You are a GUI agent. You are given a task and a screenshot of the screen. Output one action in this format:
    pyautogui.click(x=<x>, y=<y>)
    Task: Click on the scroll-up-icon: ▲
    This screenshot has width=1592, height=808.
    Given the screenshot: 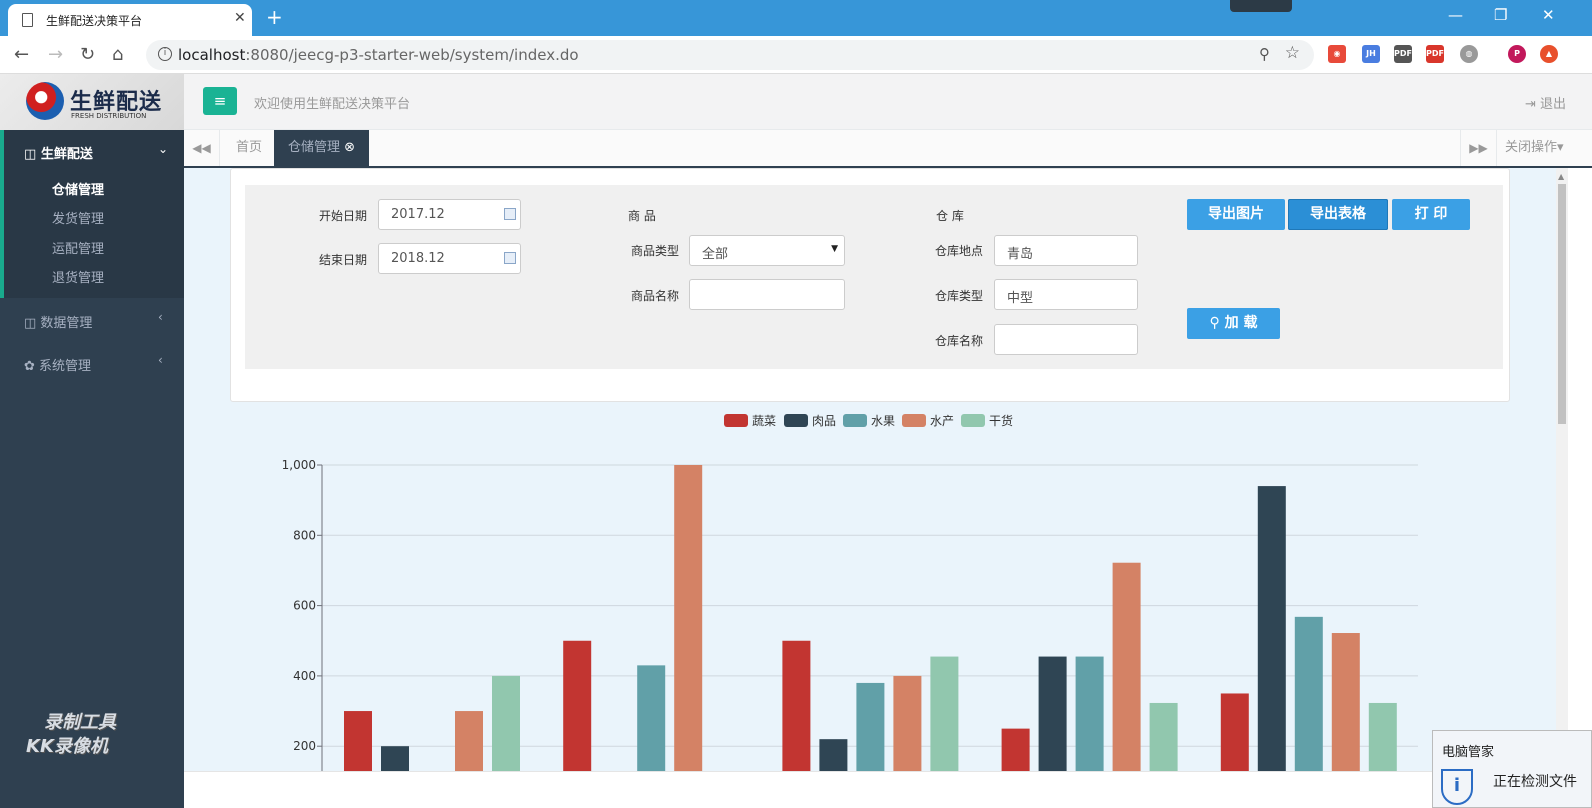 What is the action you would take?
    pyautogui.click(x=1561, y=176)
    